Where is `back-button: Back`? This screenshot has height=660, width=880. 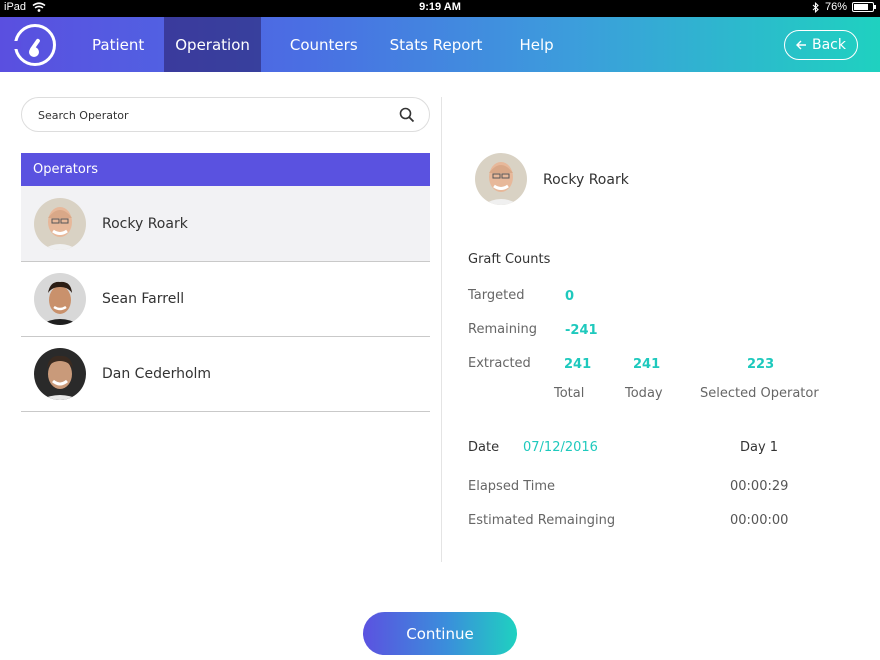 back-button: Back is located at coordinates (821, 45).